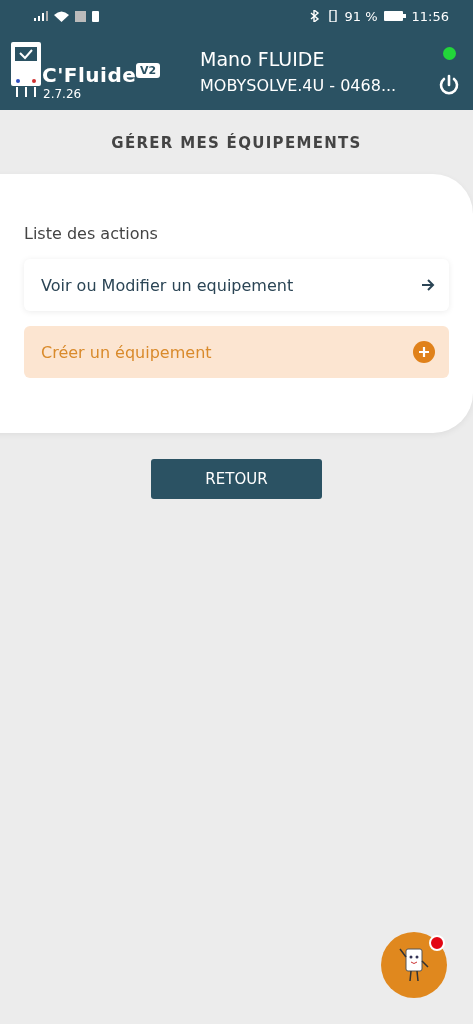 This screenshot has width=473, height=1024. Describe the element at coordinates (314, 16) in the screenshot. I see `bluetooth-icon` at that location.